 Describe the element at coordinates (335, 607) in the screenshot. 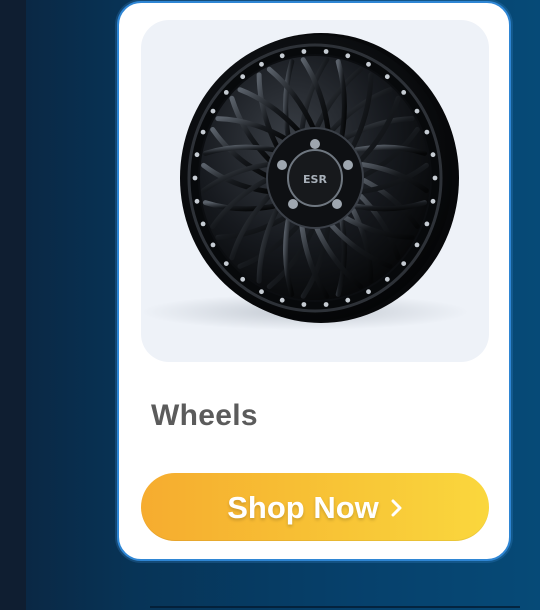

I see `bottom-divider` at that location.